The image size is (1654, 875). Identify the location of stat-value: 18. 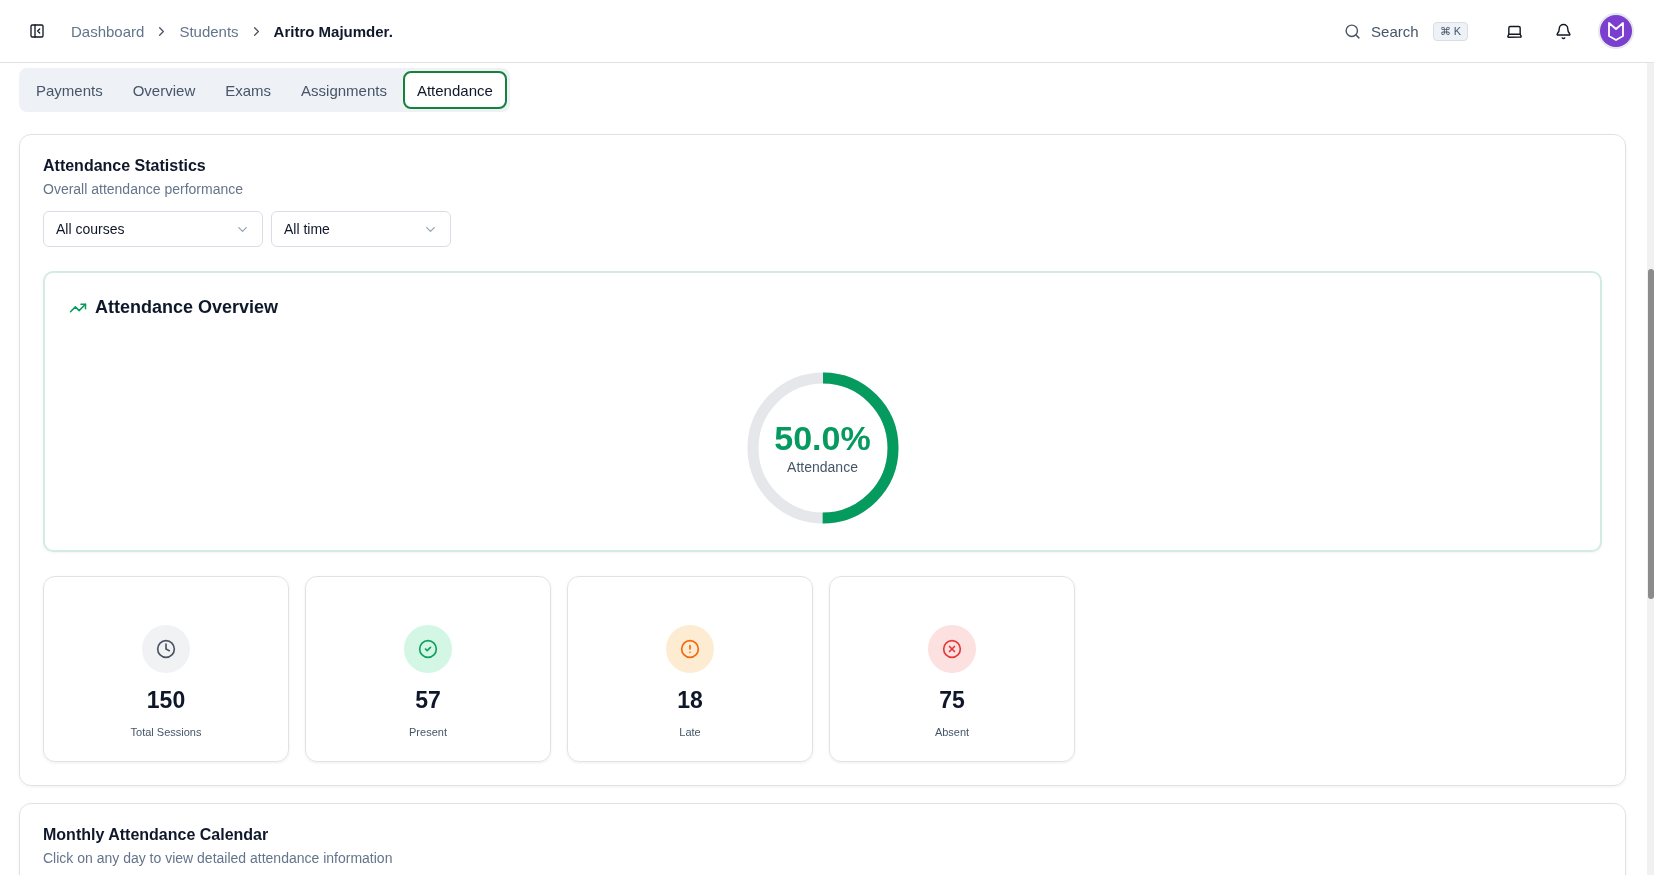
(690, 700).